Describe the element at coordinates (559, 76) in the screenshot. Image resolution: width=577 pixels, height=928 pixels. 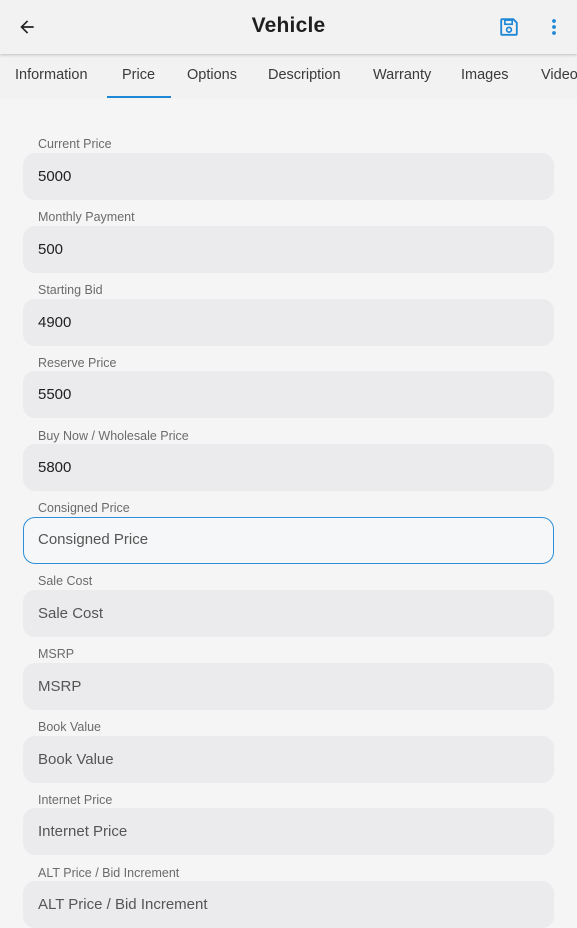
I see `tab-video: Video` at that location.